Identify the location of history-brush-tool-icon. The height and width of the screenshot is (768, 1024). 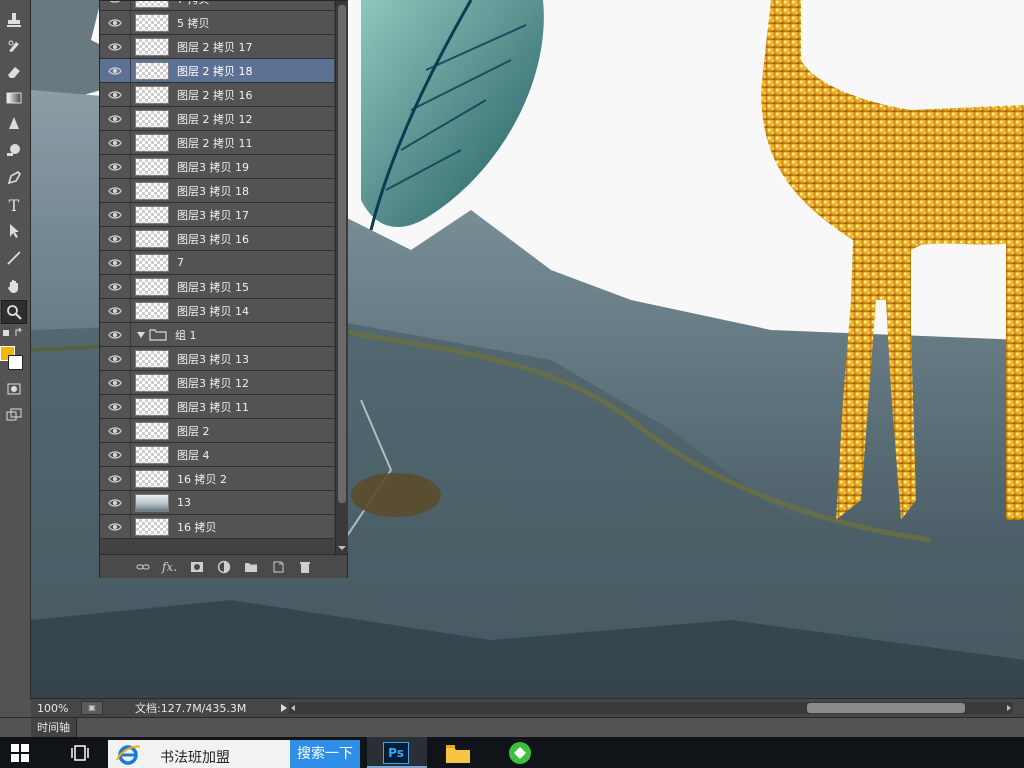
(14, 46).